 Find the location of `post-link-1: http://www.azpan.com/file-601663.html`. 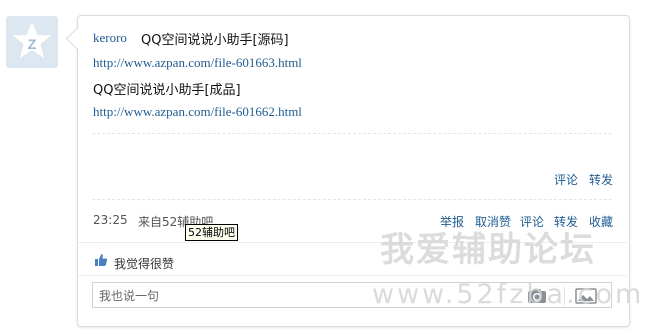

post-link-1: http://www.azpan.com/file-601663.html is located at coordinates (197, 63).